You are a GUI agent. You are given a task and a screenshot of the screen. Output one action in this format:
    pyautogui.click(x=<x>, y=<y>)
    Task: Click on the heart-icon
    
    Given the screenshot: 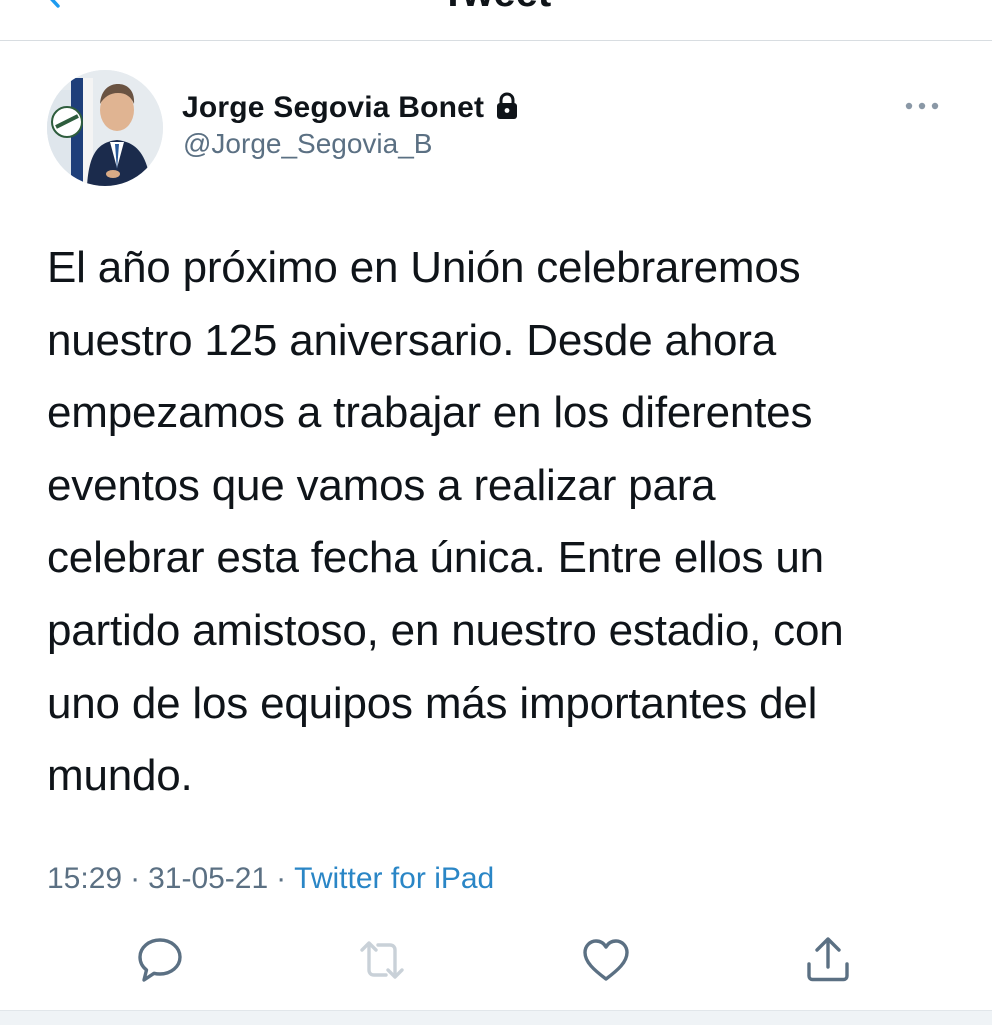 What is the action you would take?
    pyautogui.click(x=606, y=960)
    